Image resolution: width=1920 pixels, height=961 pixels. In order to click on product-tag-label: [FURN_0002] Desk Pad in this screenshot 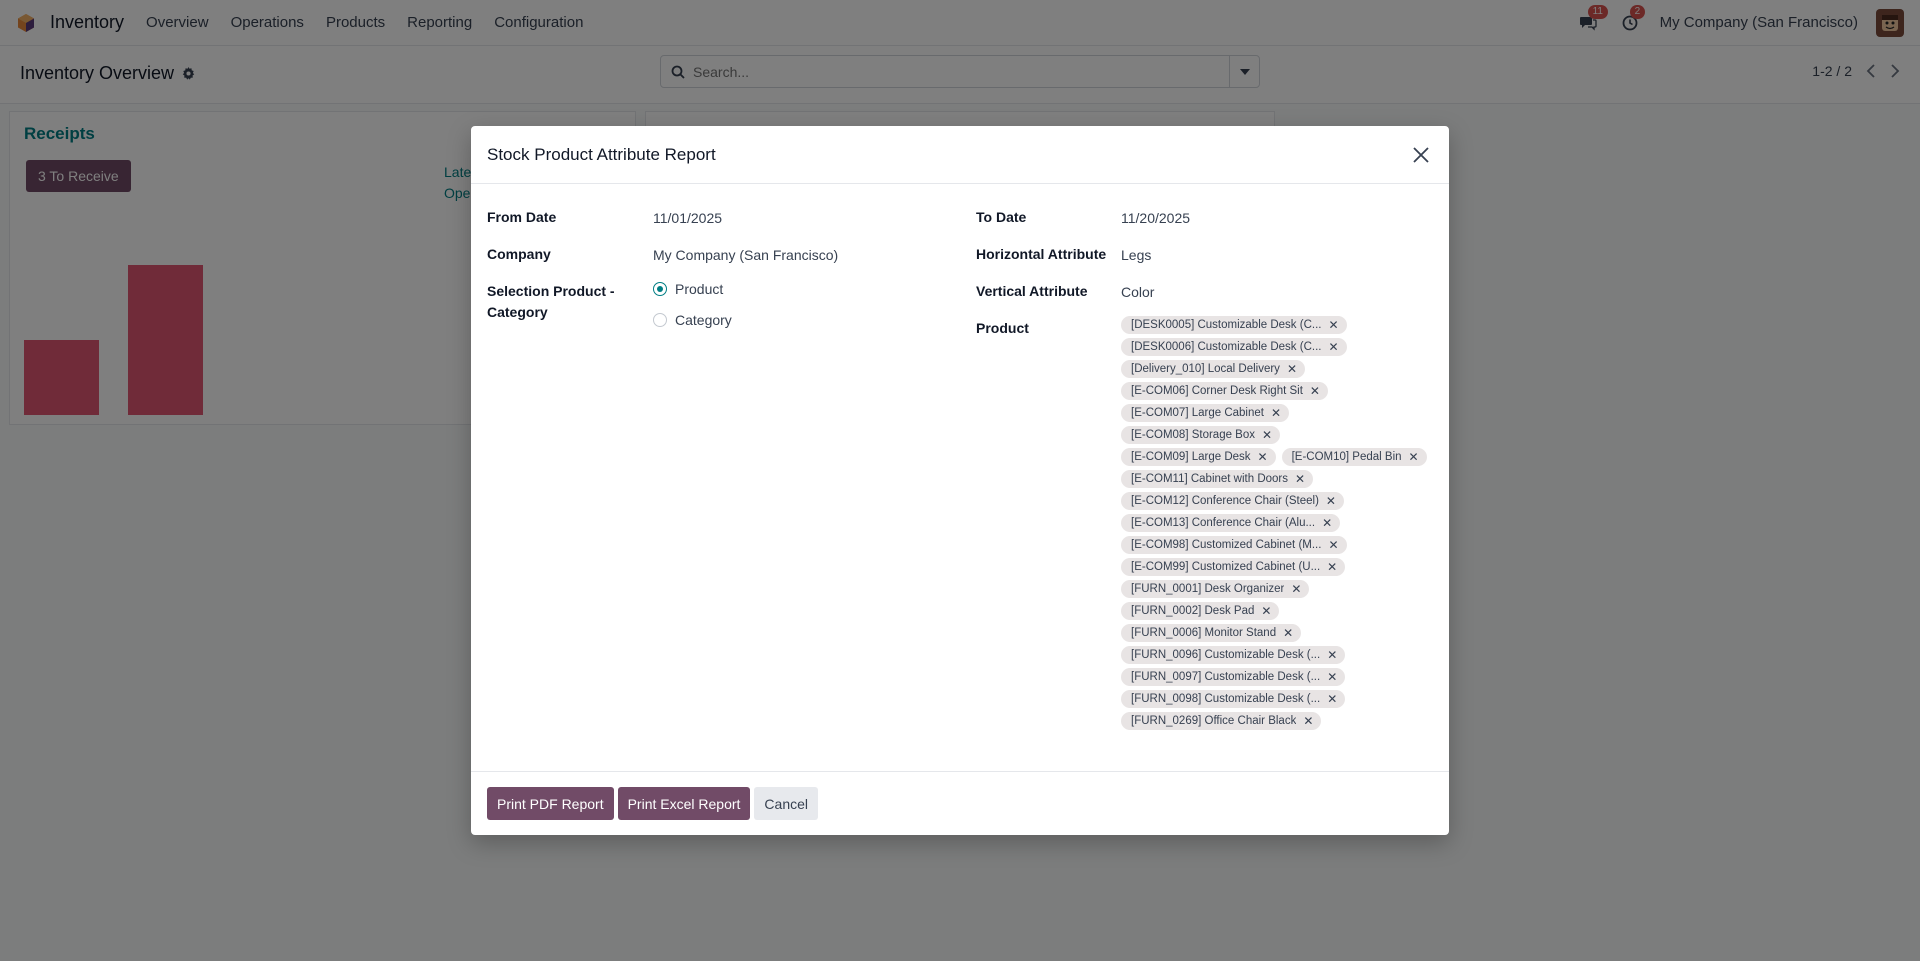, I will do `click(1193, 611)`.